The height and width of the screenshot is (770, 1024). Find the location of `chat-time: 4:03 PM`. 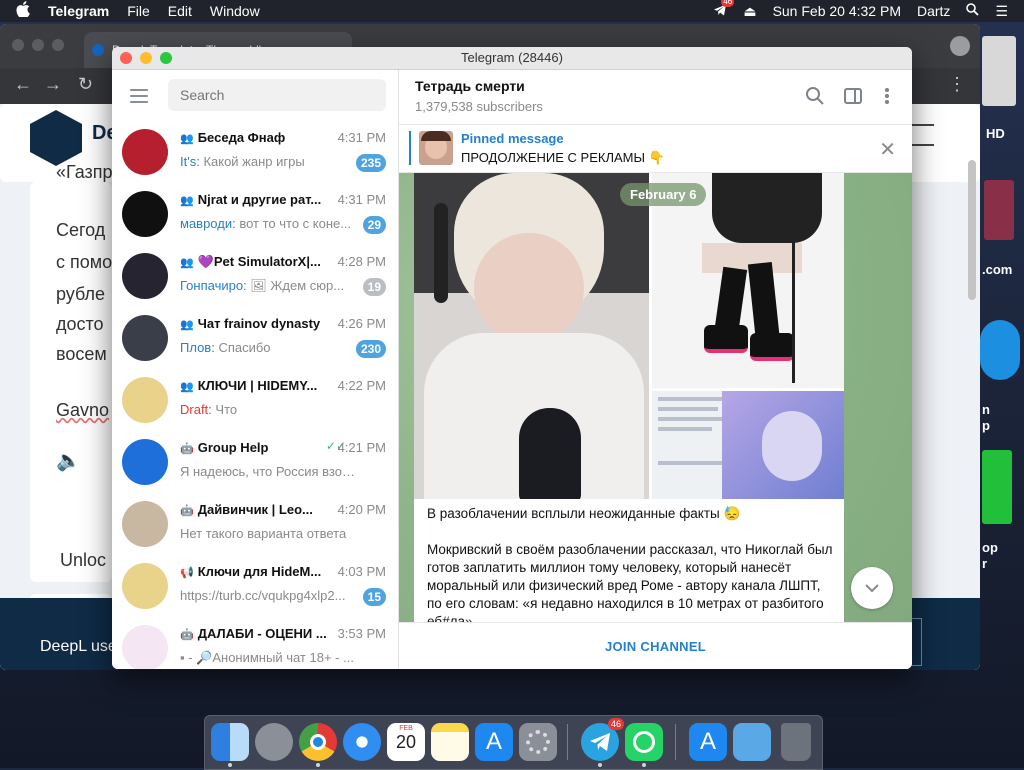

chat-time: 4:03 PM is located at coordinates (361, 571).